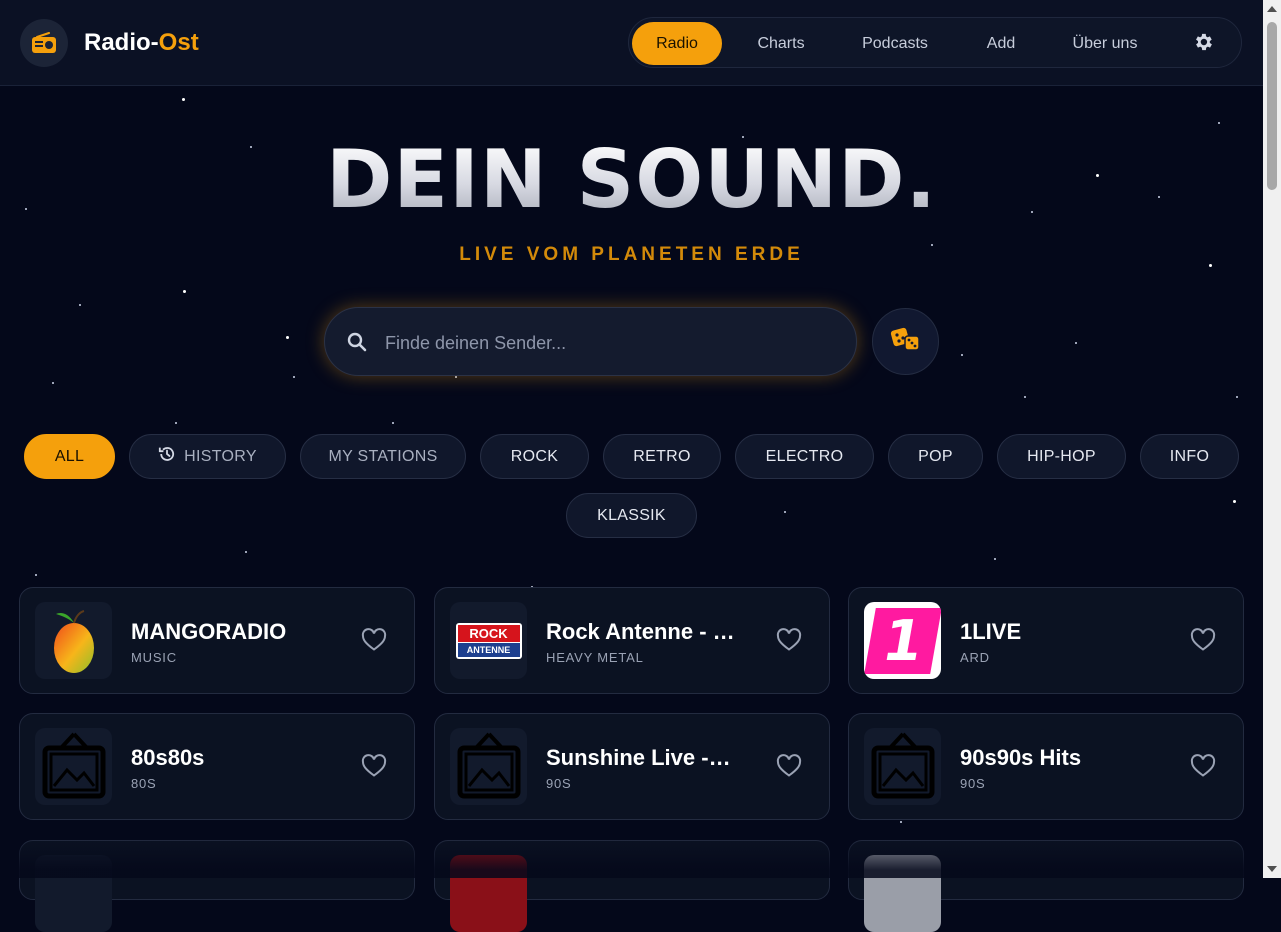  Describe the element at coordinates (991, 631) in the screenshot. I see `station-name: 1LIVE` at that location.